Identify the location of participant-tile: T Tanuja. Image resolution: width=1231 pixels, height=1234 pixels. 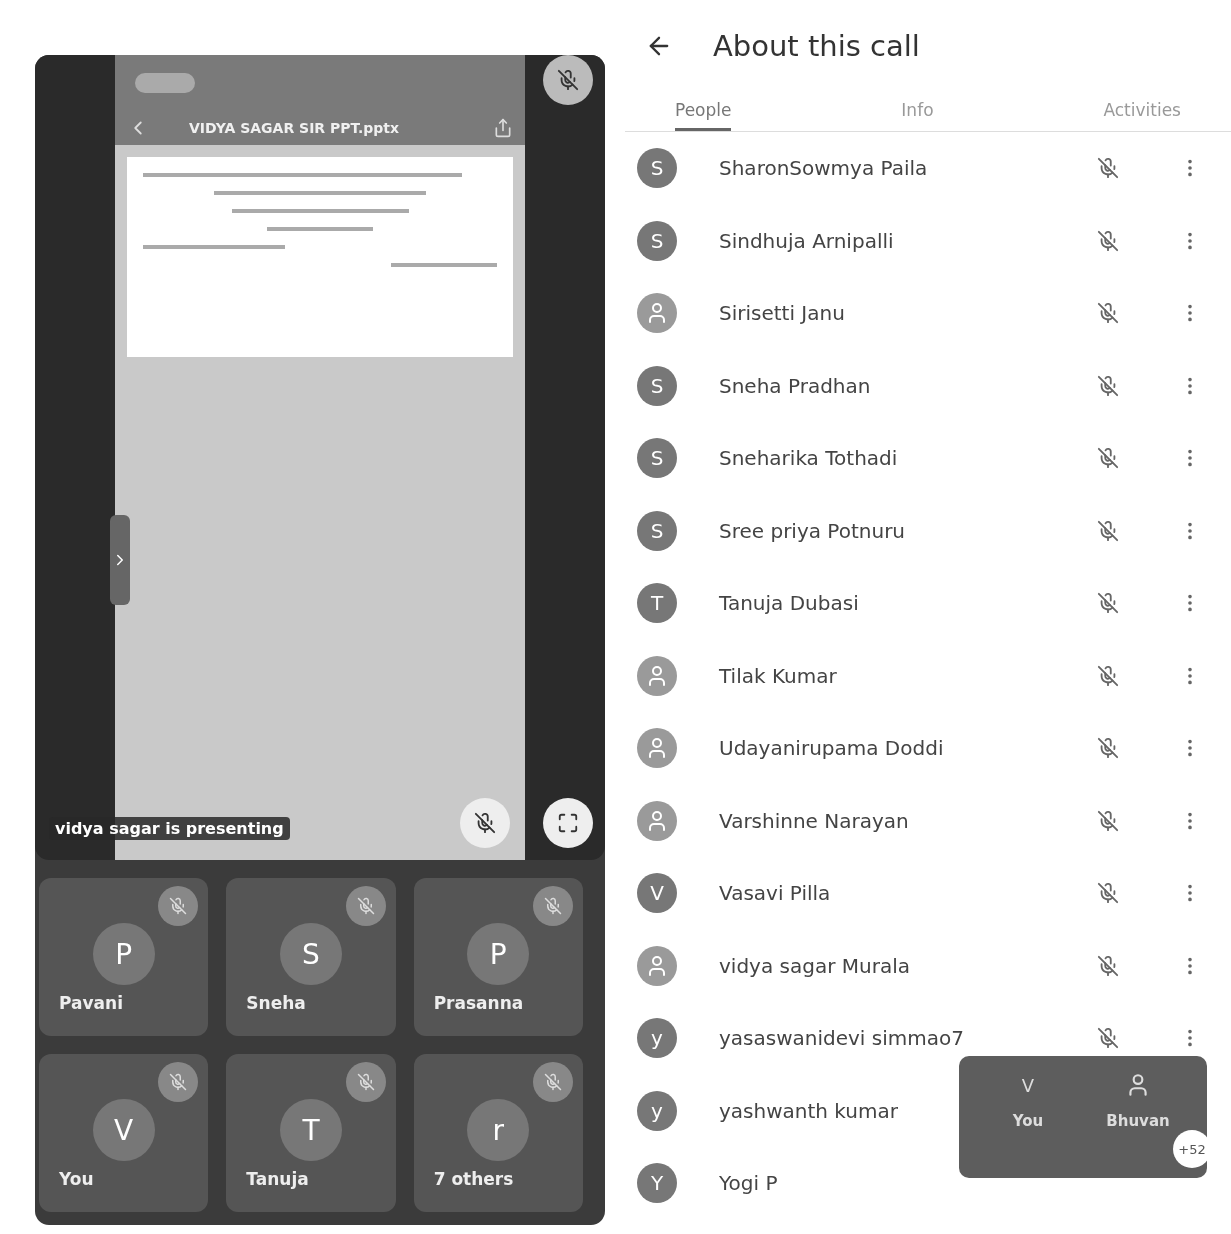
(311, 1133).